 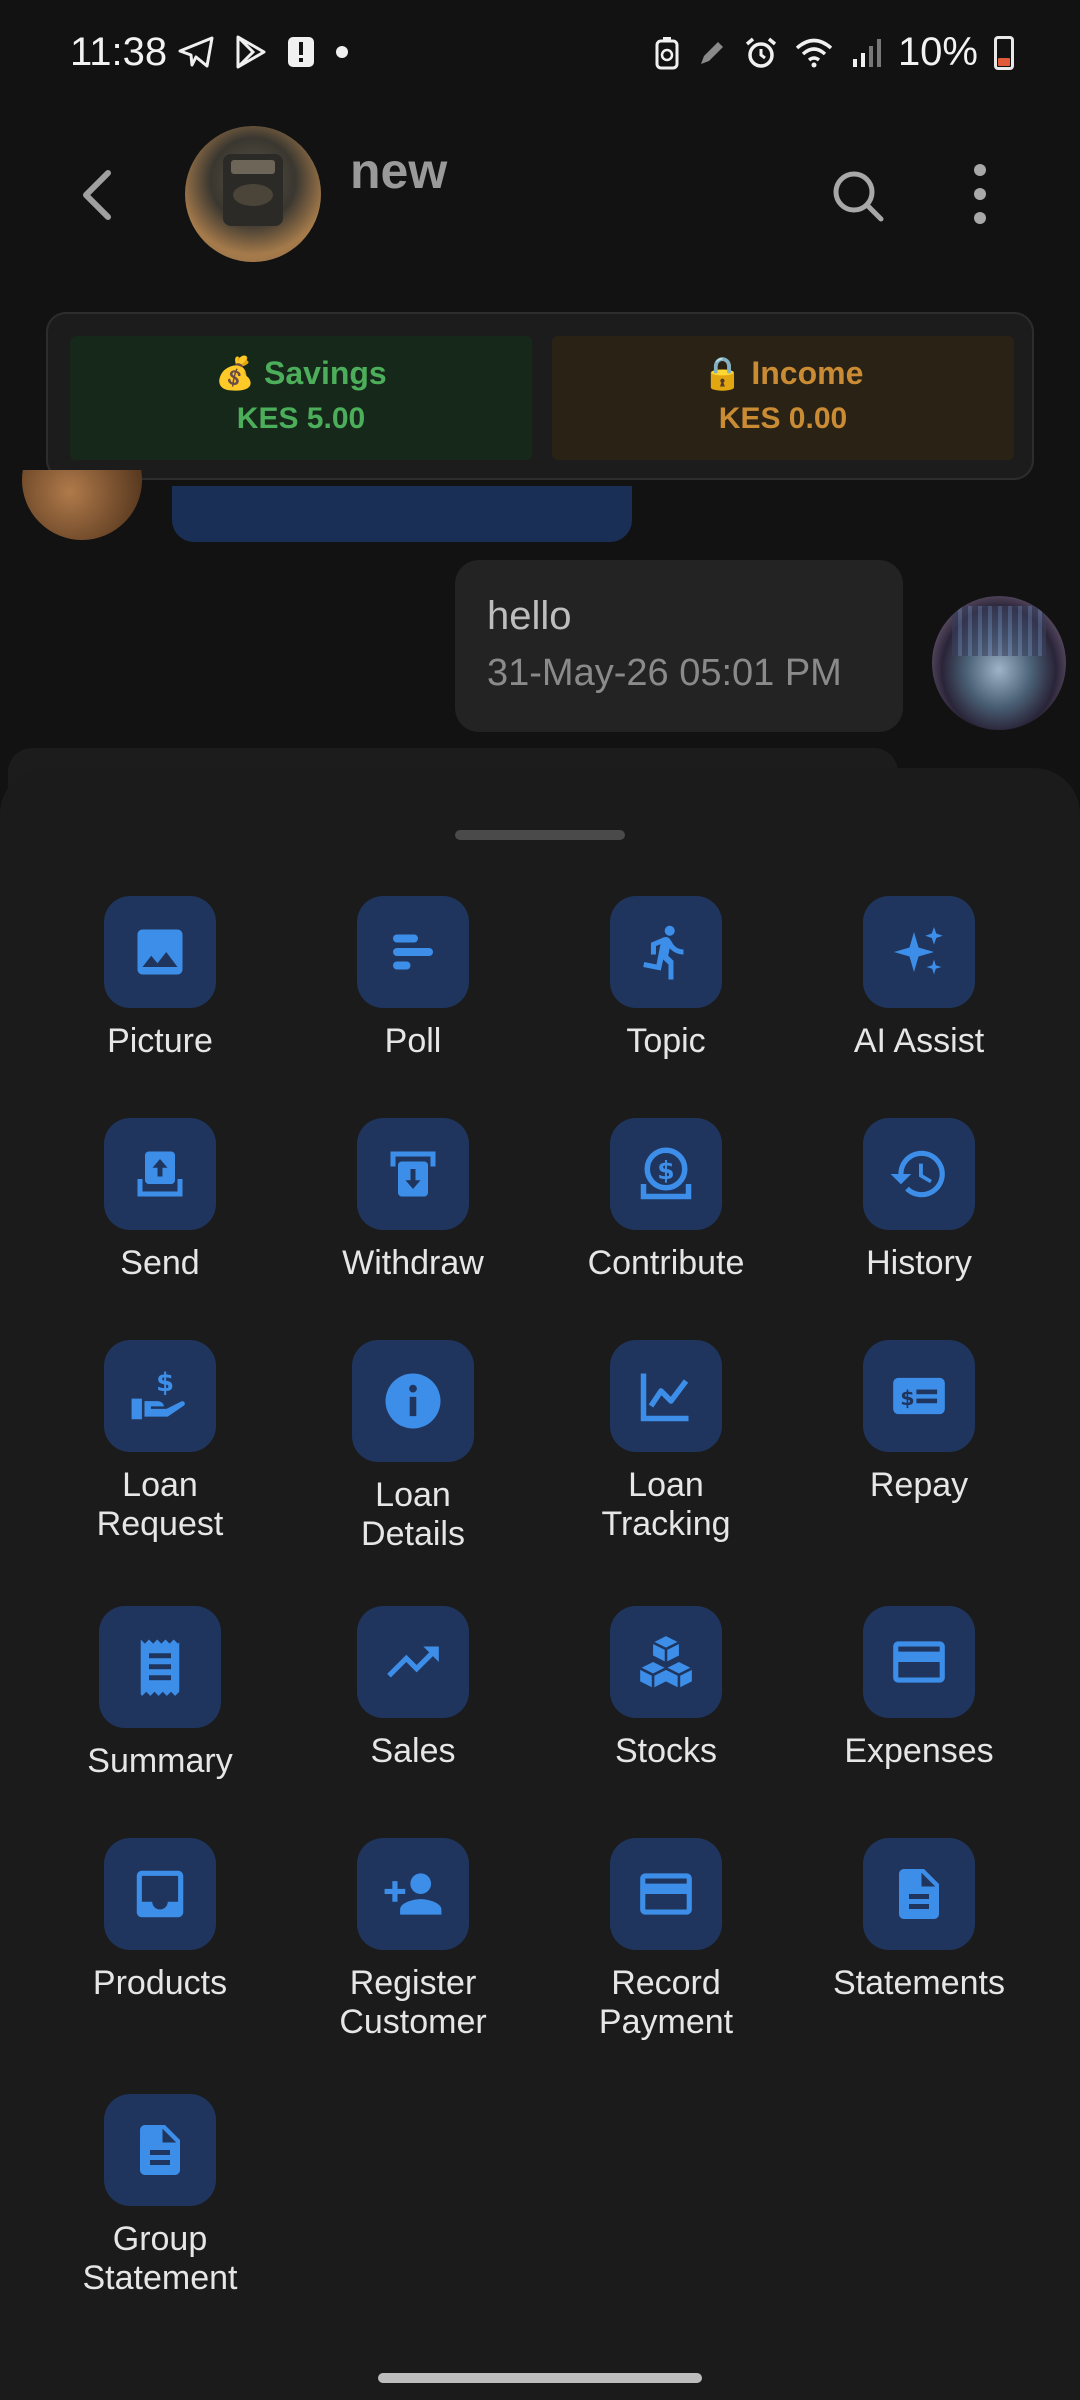 I want to click on download-tray-icon, so click(x=413, y=1174).